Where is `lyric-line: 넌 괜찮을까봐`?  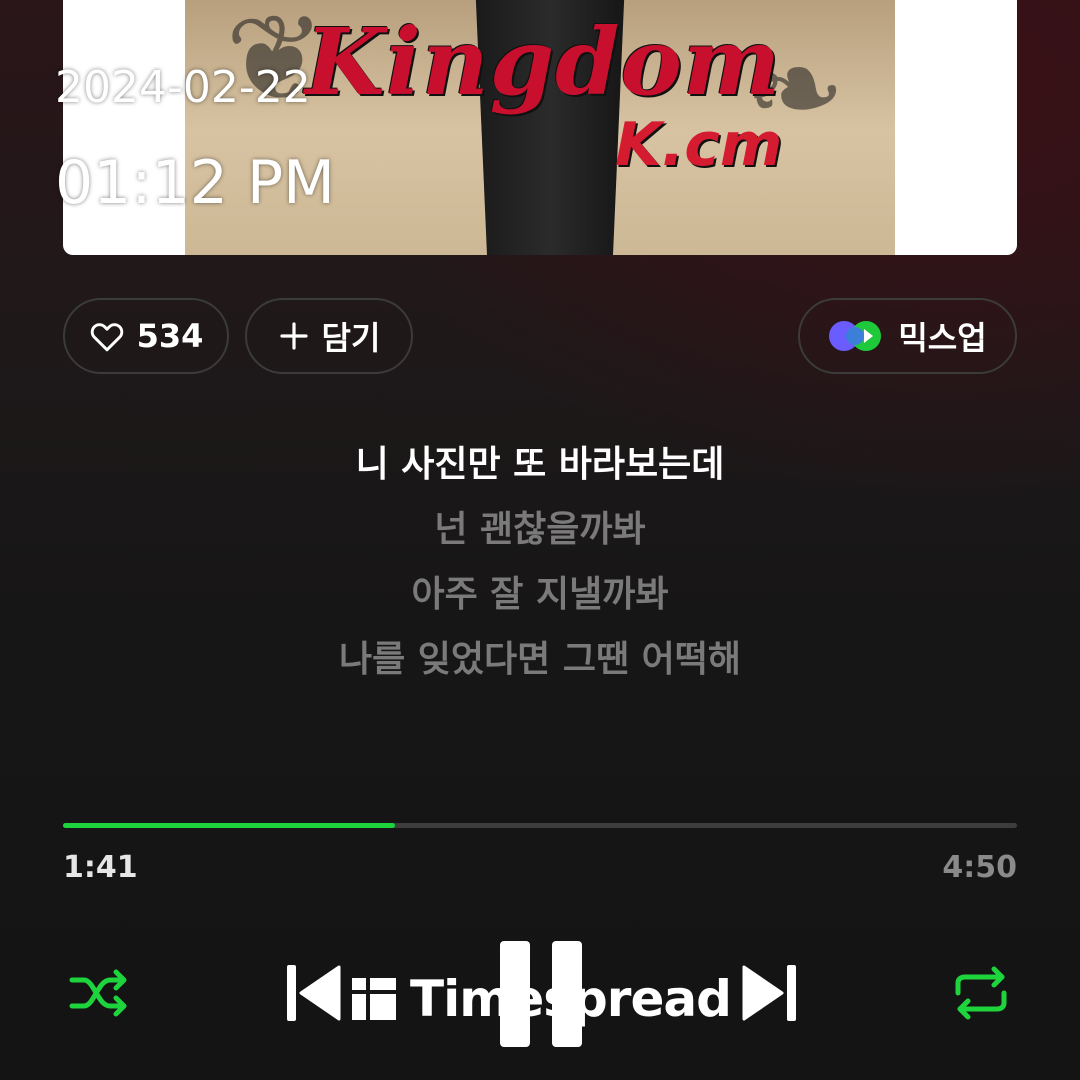 lyric-line: 넌 괜찮을까봐 is located at coordinates (540, 529).